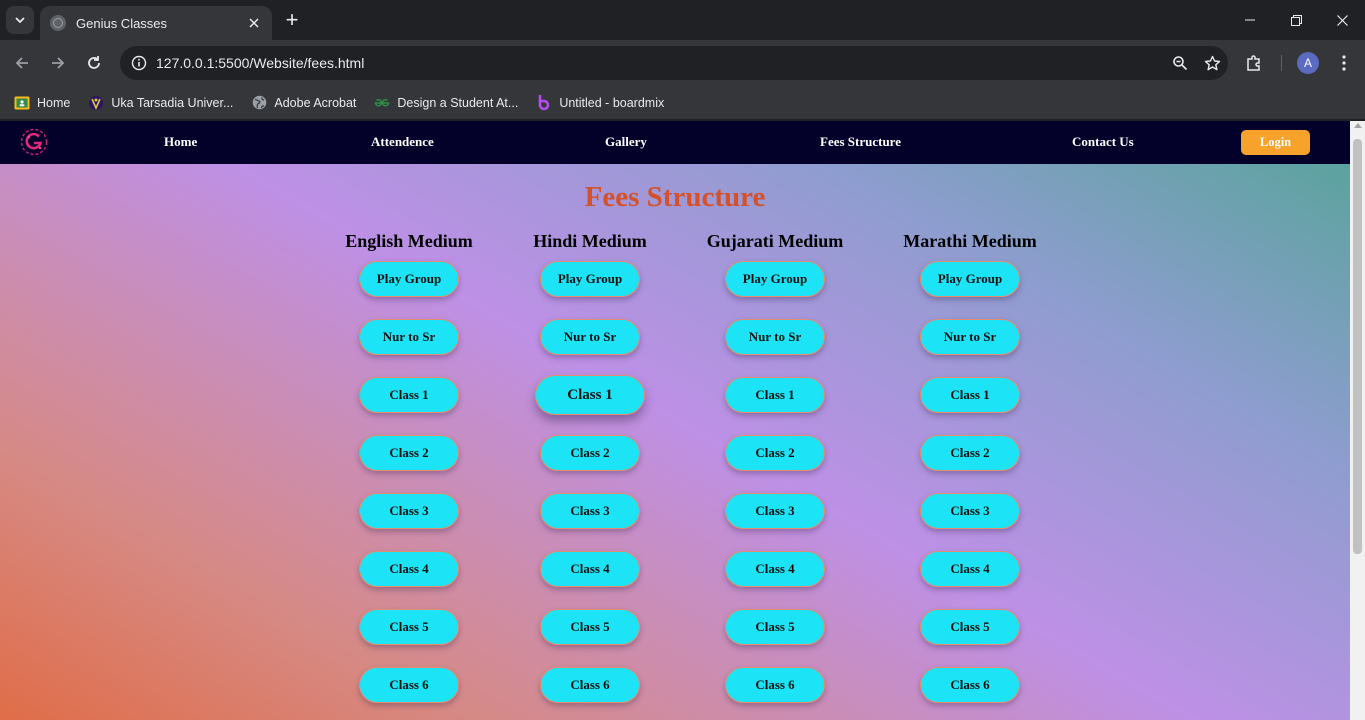 Image resolution: width=1365 pixels, height=720 pixels. Describe the element at coordinates (1103, 142) in the screenshot. I see `nav-contact-us: Contact Us` at that location.